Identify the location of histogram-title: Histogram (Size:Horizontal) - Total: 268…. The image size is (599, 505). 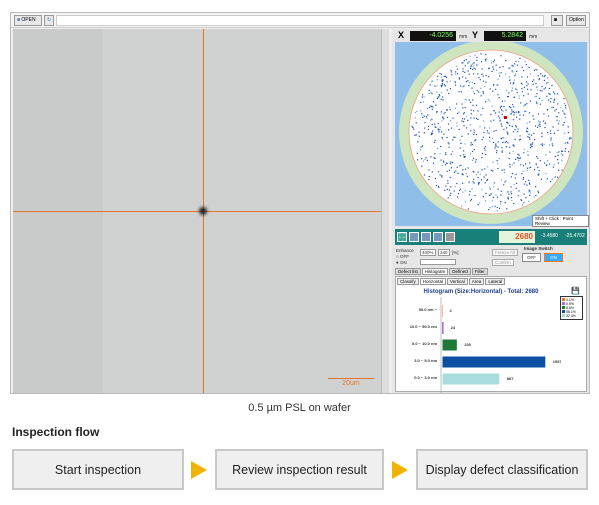
(481, 292).